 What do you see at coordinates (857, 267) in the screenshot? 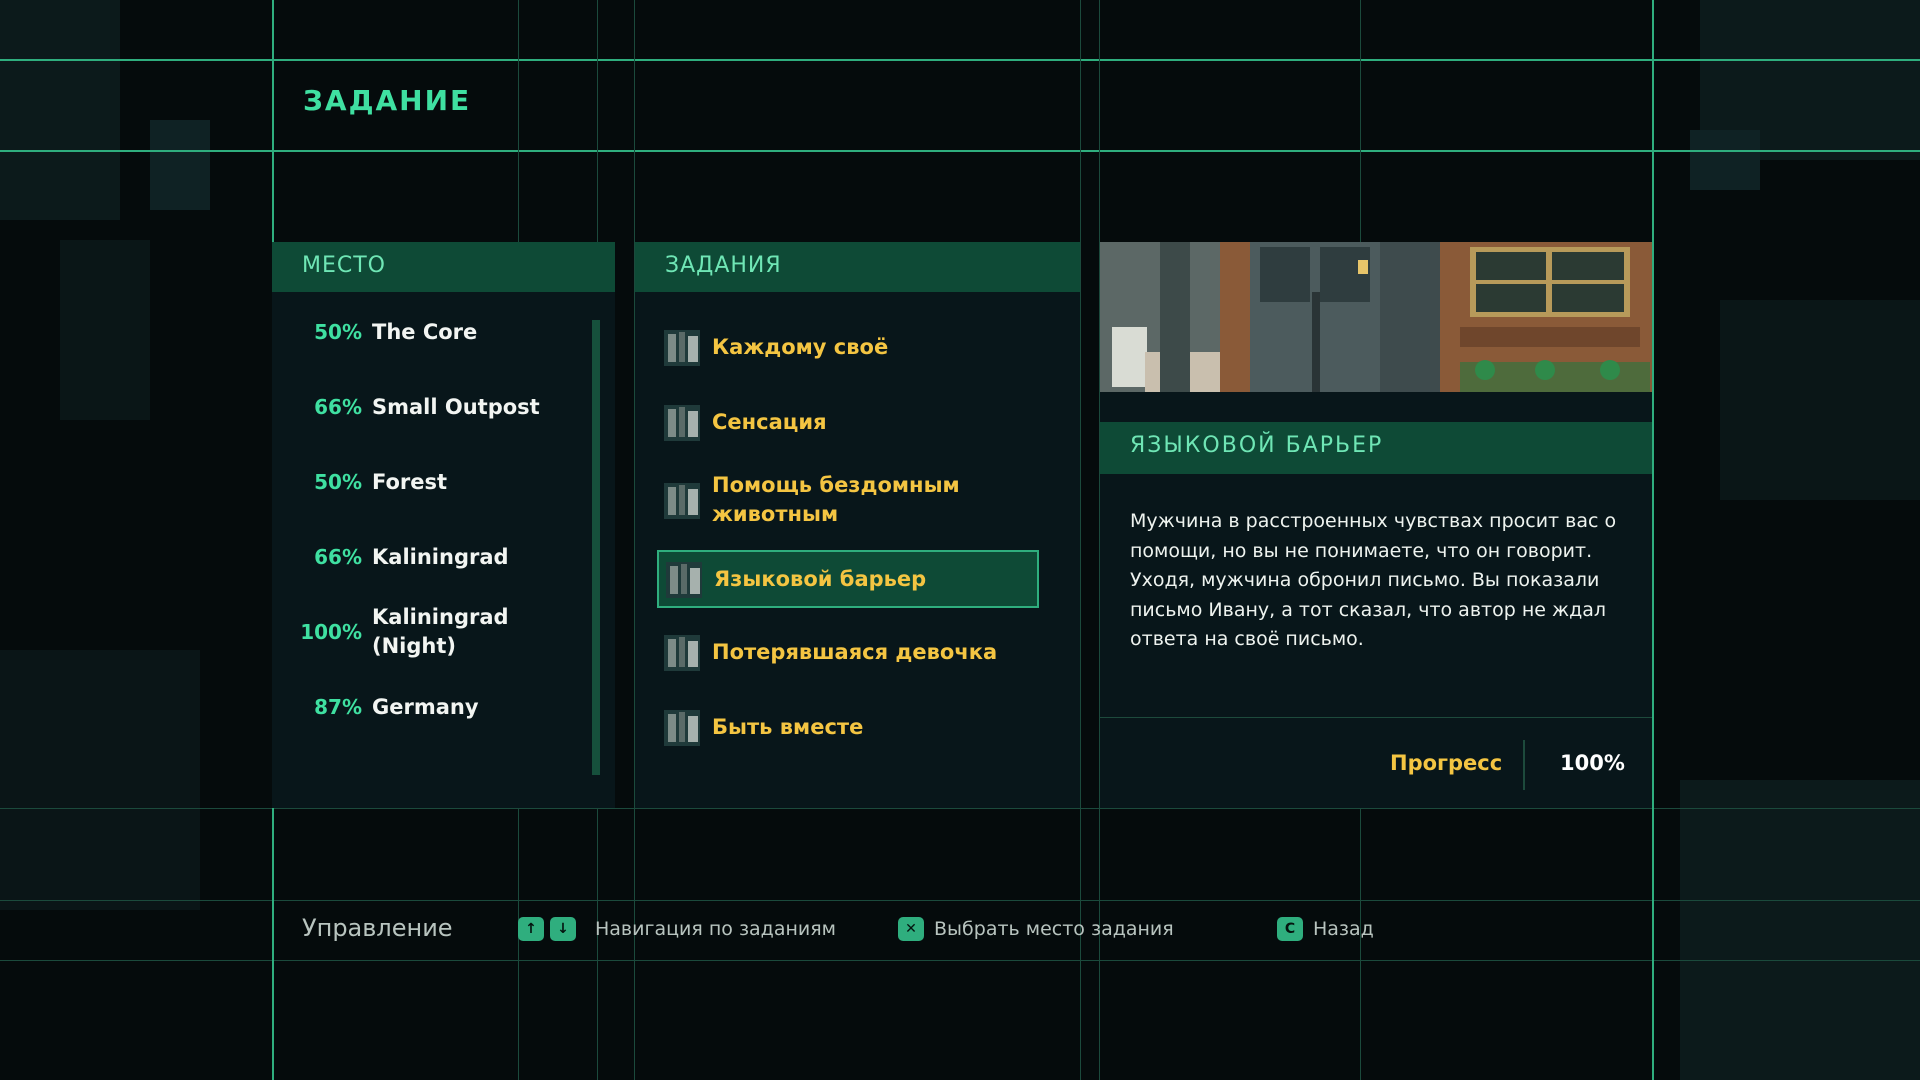
I see `quest-panel-header: ЗАДАНИЯ` at bounding box center [857, 267].